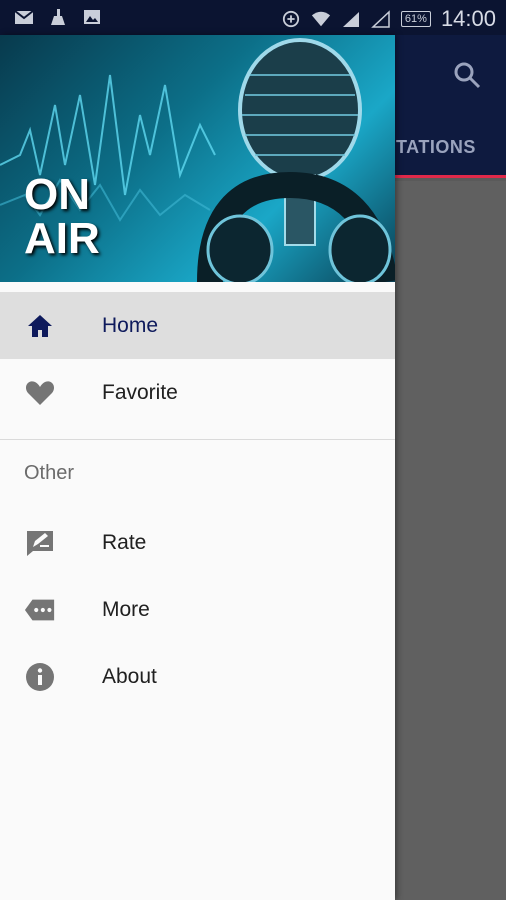  What do you see at coordinates (468, 18) in the screenshot?
I see `status-clock: 14:00` at bounding box center [468, 18].